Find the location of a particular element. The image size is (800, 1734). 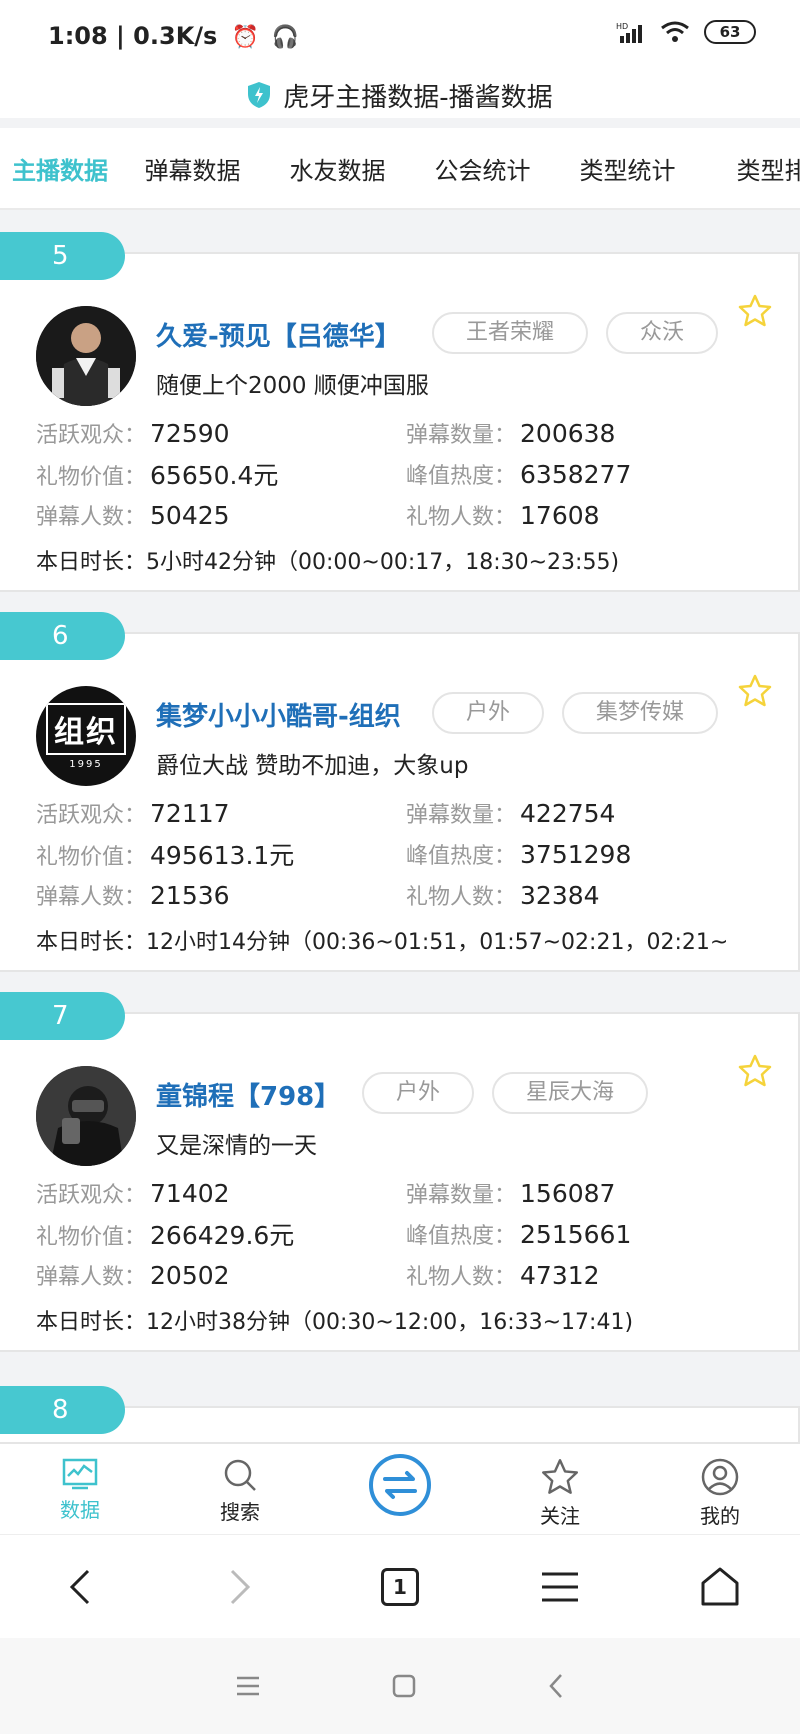

system-back-icon is located at coordinates (556, 1686).